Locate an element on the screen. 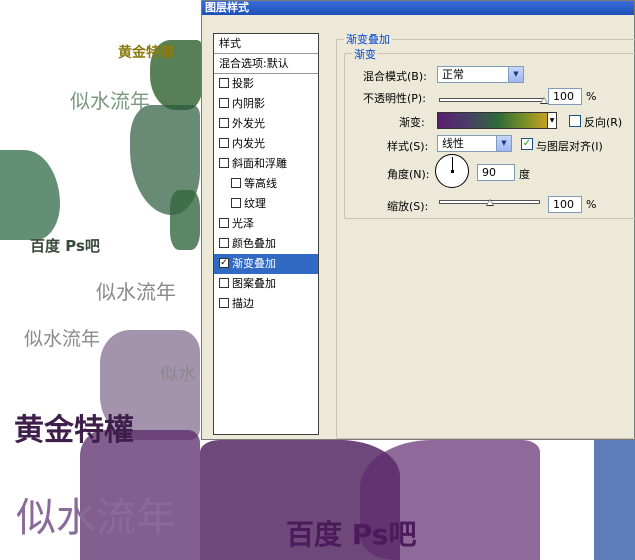 The image size is (635, 560). align-with-layer-label: 与图层对齐(I) is located at coordinates (569, 146).